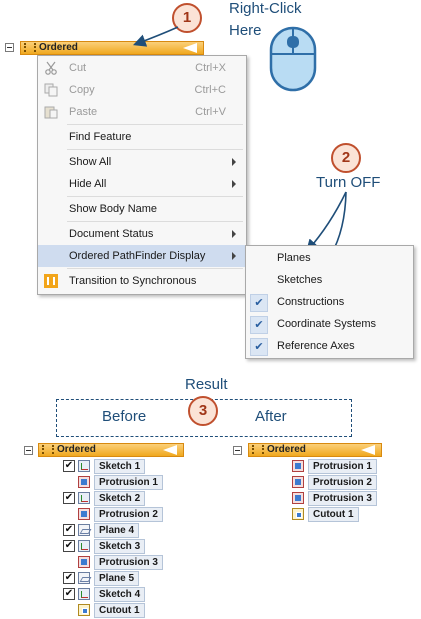 This screenshot has height=619, width=421. What do you see at coordinates (329, 258) in the screenshot?
I see `submenu-item-planes: Planes` at bounding box center [329, 258].